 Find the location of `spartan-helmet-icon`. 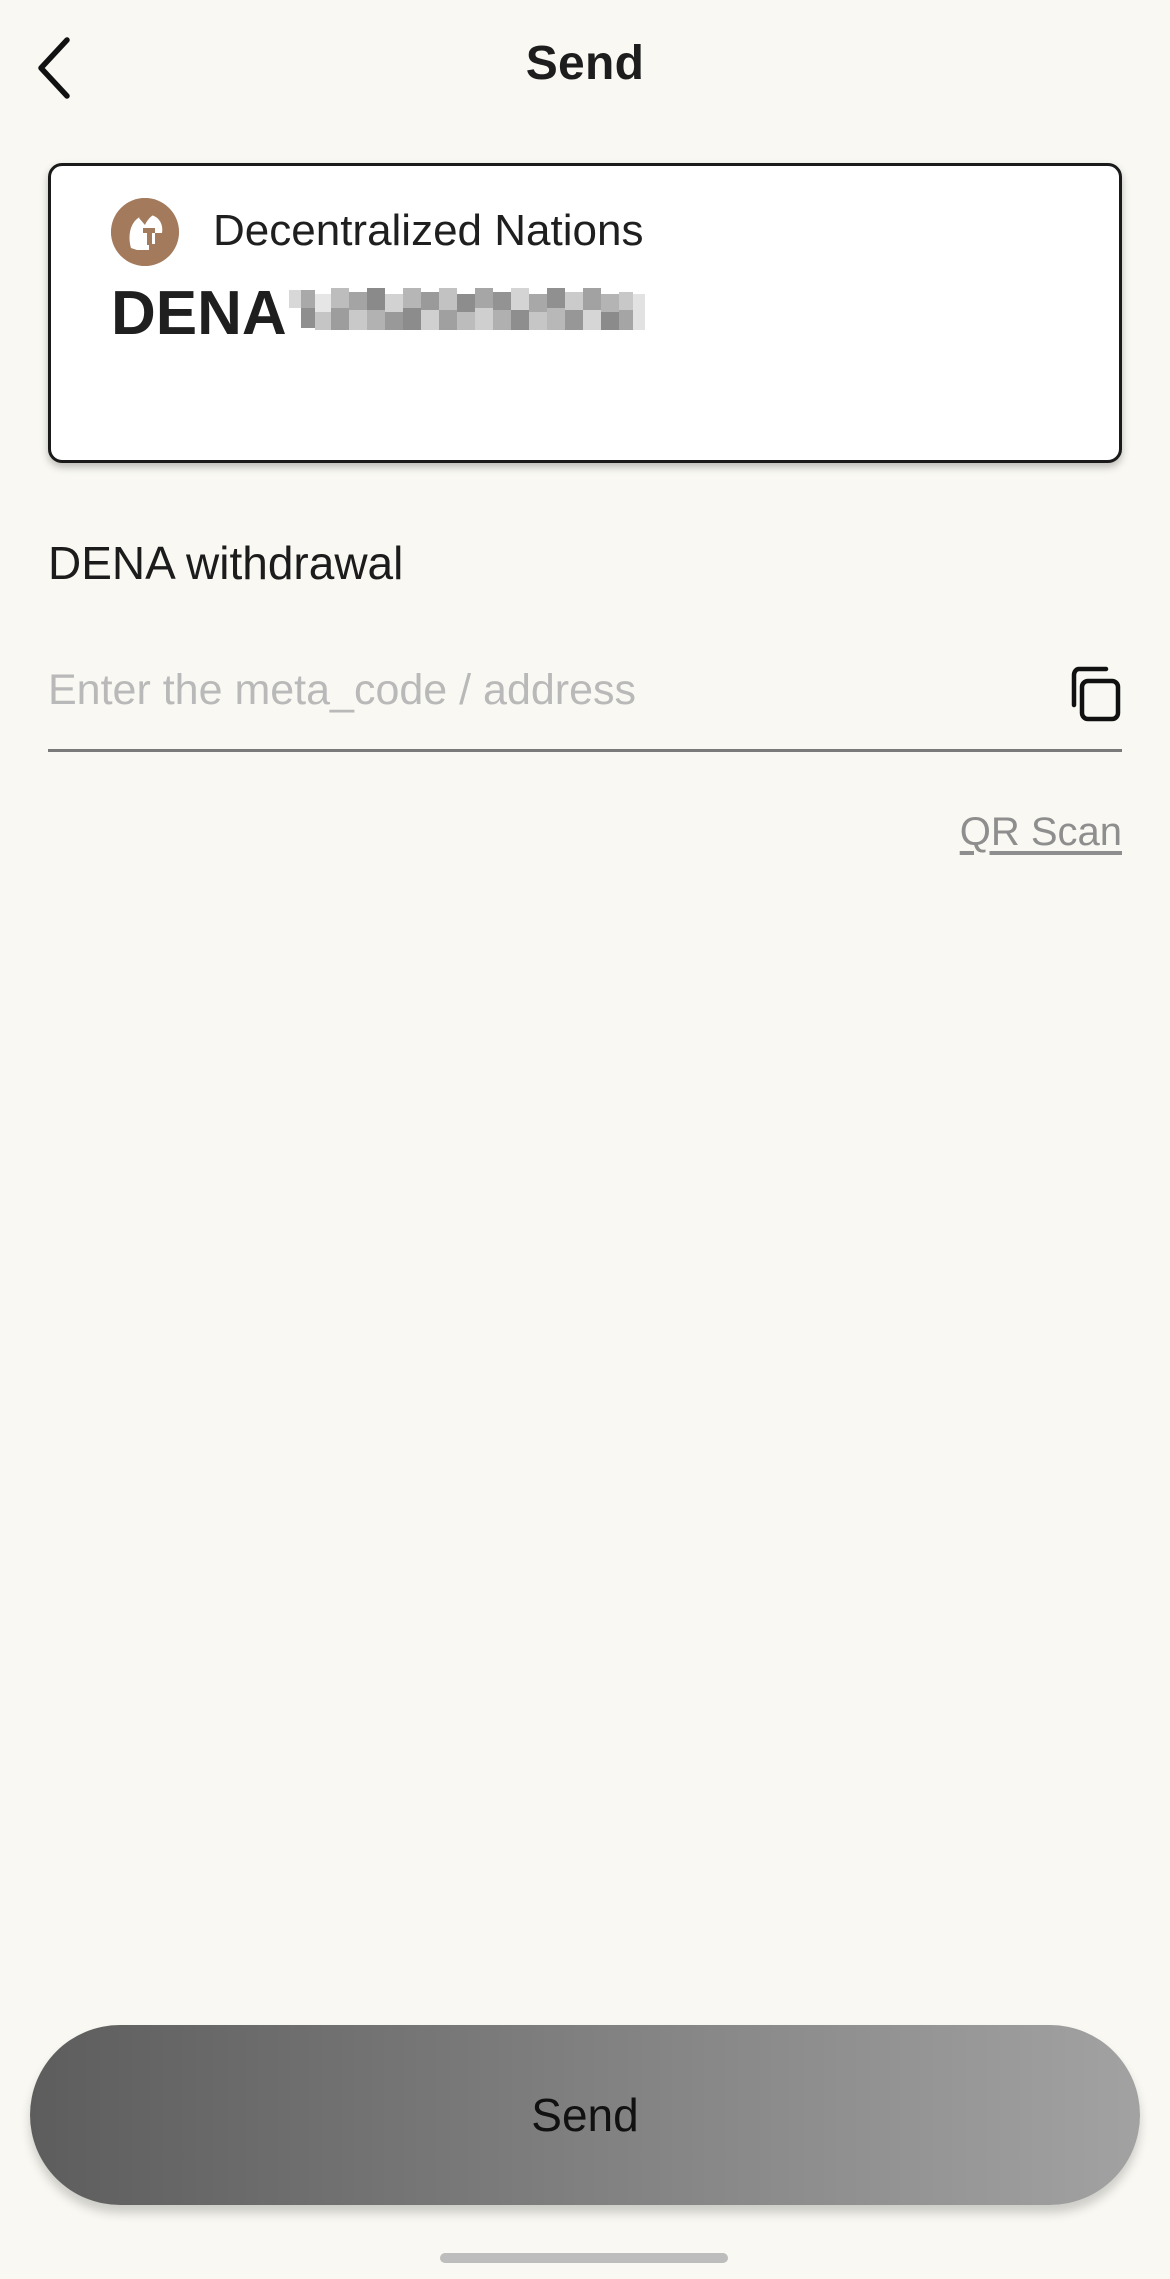

spartan-helmet-icon is located at coordinates (145, 232).